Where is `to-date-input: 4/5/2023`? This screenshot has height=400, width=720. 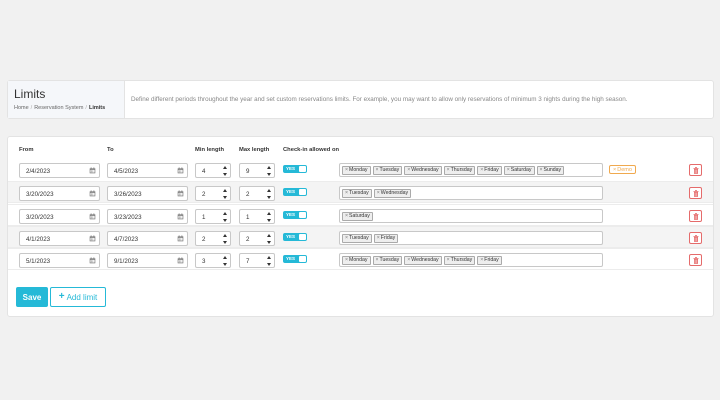 to-date-input: 4/5/2023 is located at coordinates (147, 170).